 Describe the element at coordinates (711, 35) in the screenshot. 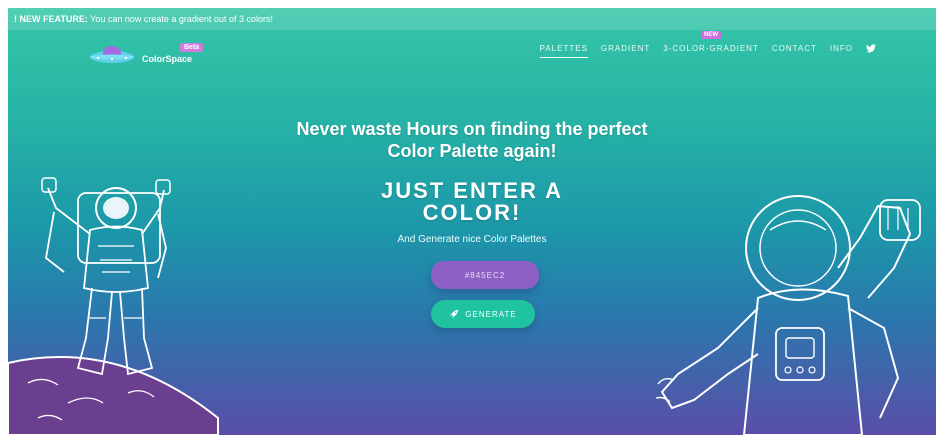

I see `new-badge: NEW` at that location.